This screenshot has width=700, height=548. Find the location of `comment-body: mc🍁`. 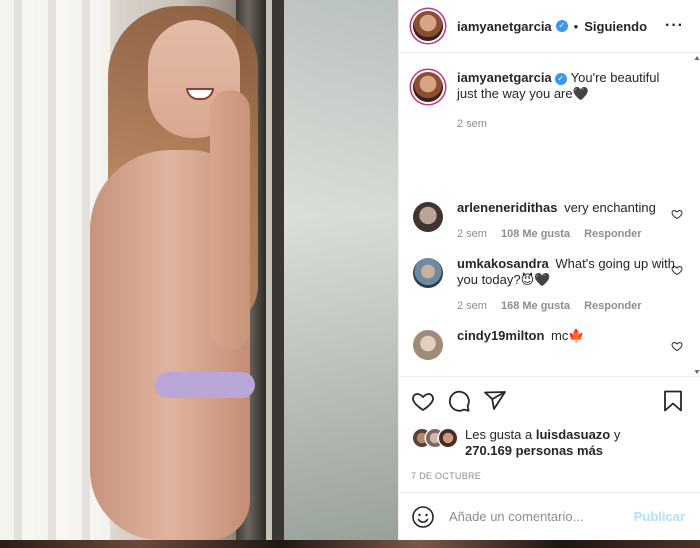

comment-body: mc🍁 is located at coordinates (568, 335).